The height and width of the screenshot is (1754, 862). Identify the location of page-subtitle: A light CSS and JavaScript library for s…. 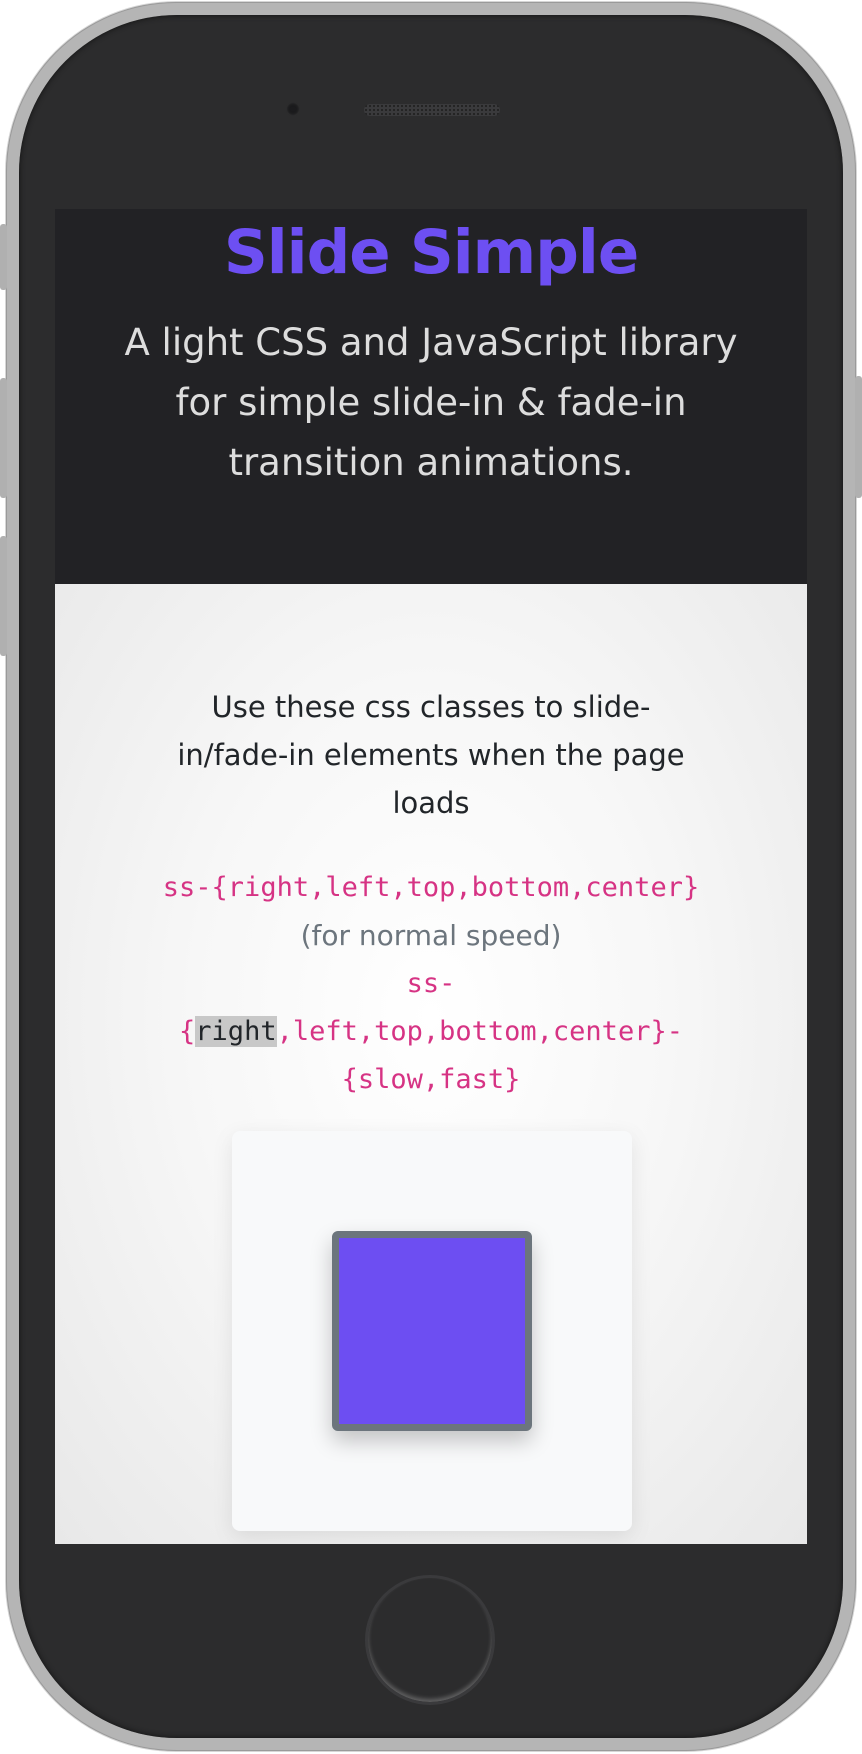
(431, 402).